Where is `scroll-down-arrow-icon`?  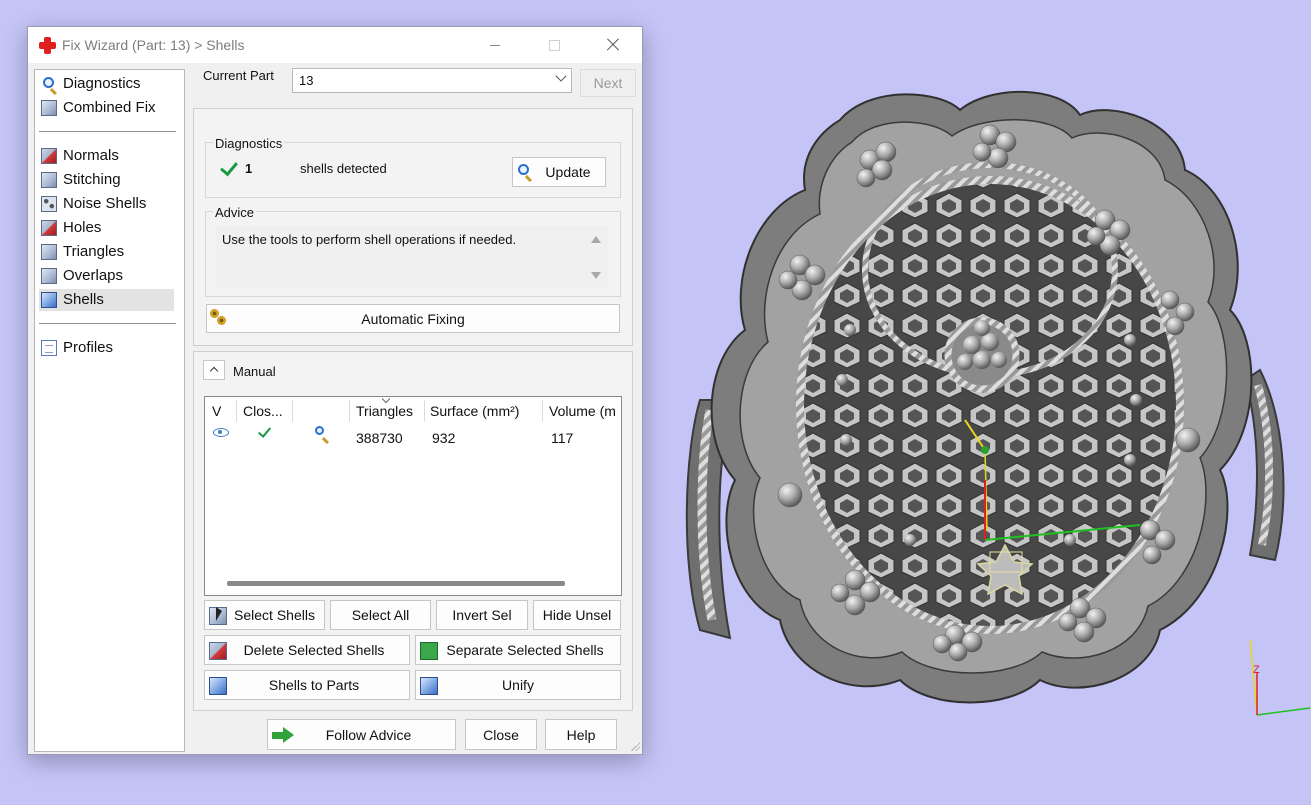
scroll-down-arrow-icon is located at coordinates (596, 275).